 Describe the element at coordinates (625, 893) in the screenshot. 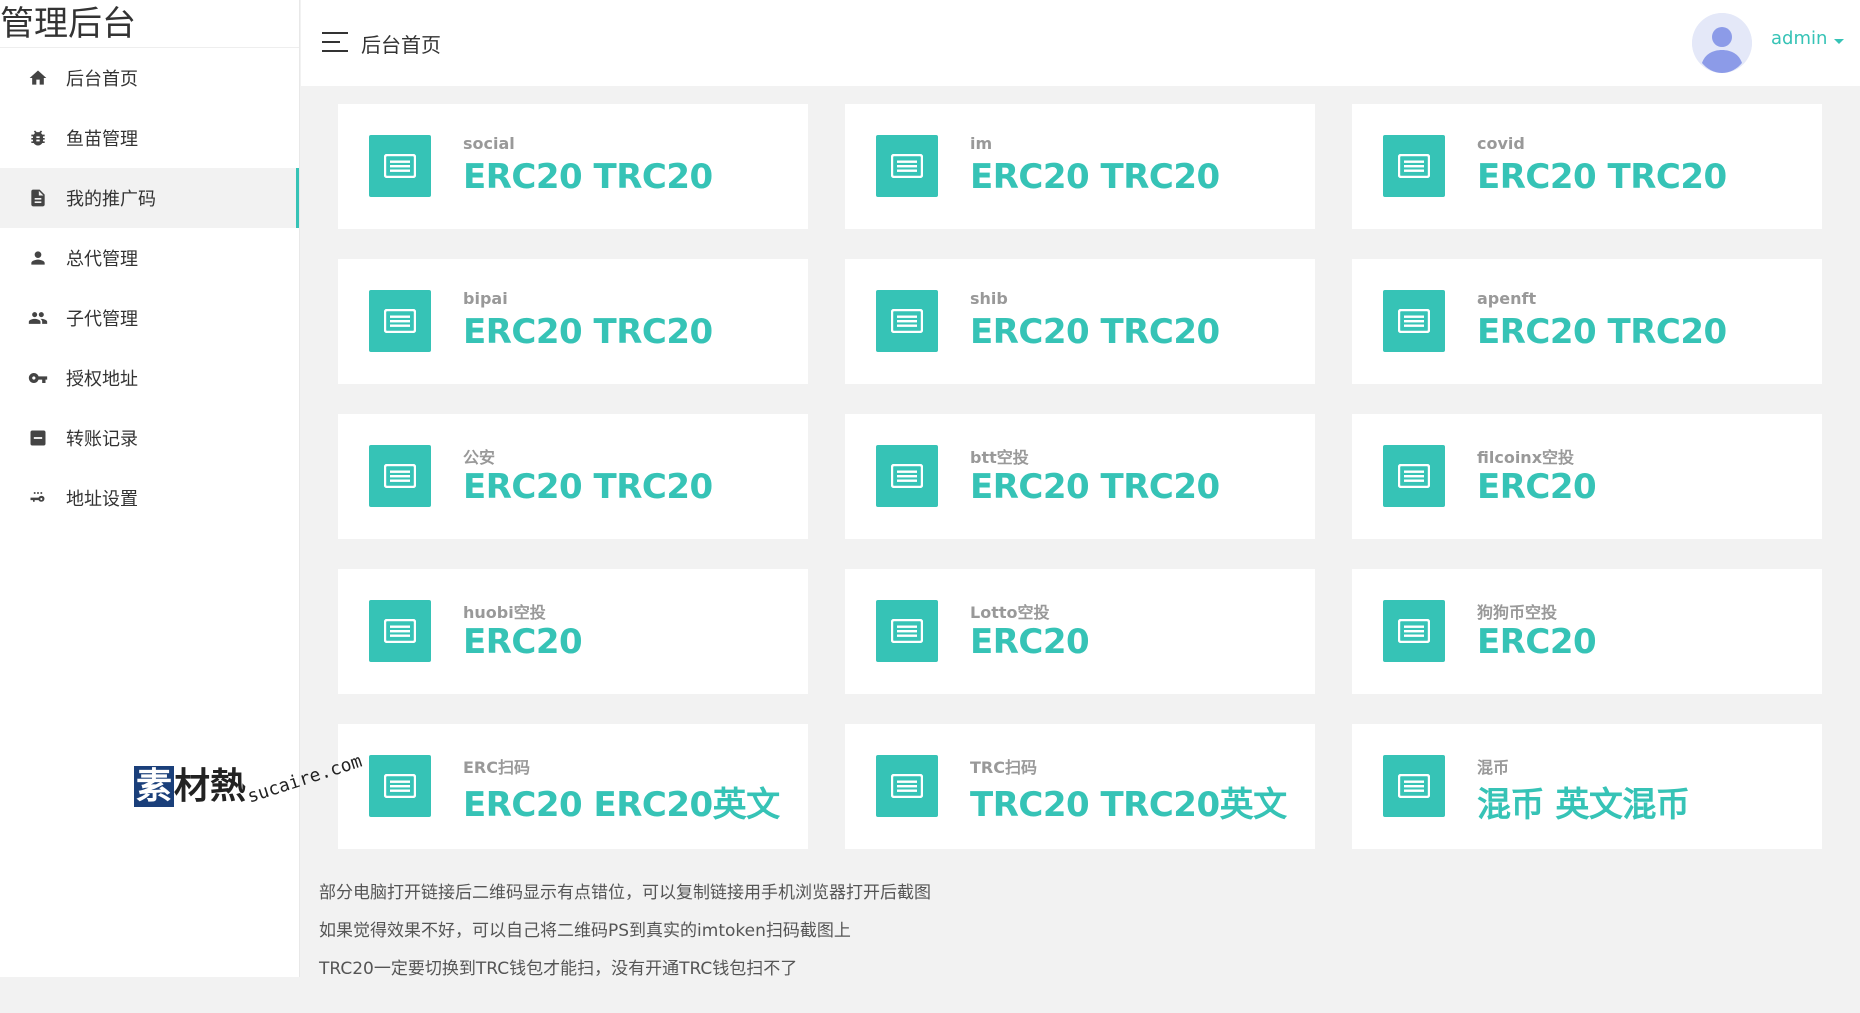

I see `note-line: 部分电脑打开链接后二维码显示有点错位，可以复制链接用手机浏览器打开后截图` at that location.